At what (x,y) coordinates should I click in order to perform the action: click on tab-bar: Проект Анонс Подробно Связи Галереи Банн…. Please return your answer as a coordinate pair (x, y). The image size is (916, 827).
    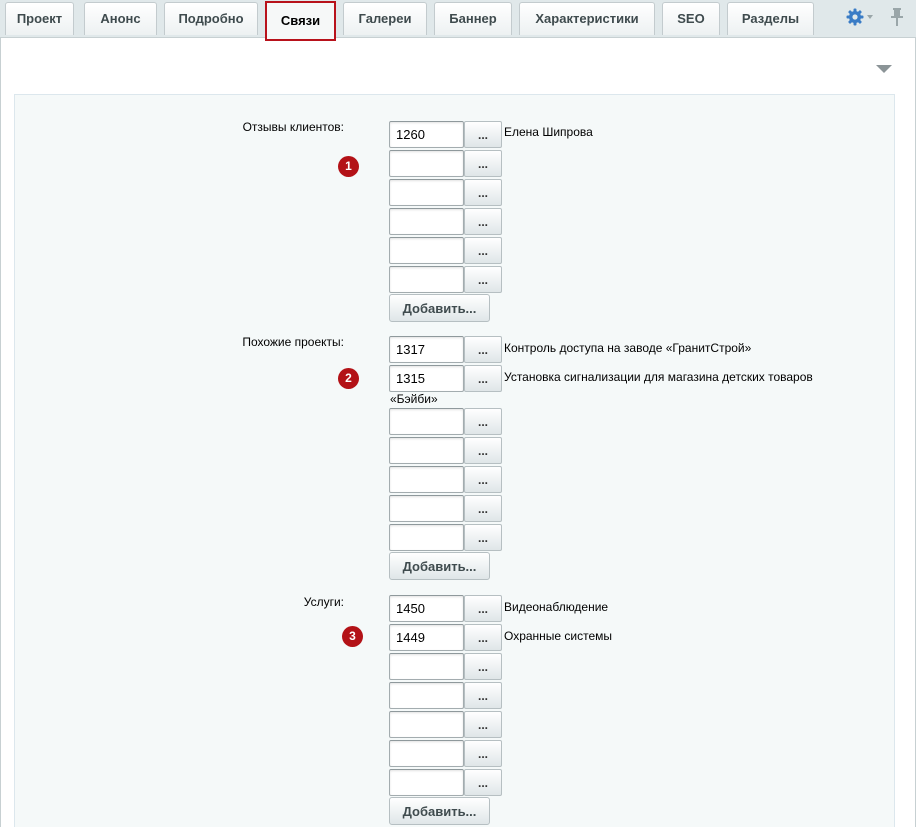
    Looking at the image, I should click on (458, 20).